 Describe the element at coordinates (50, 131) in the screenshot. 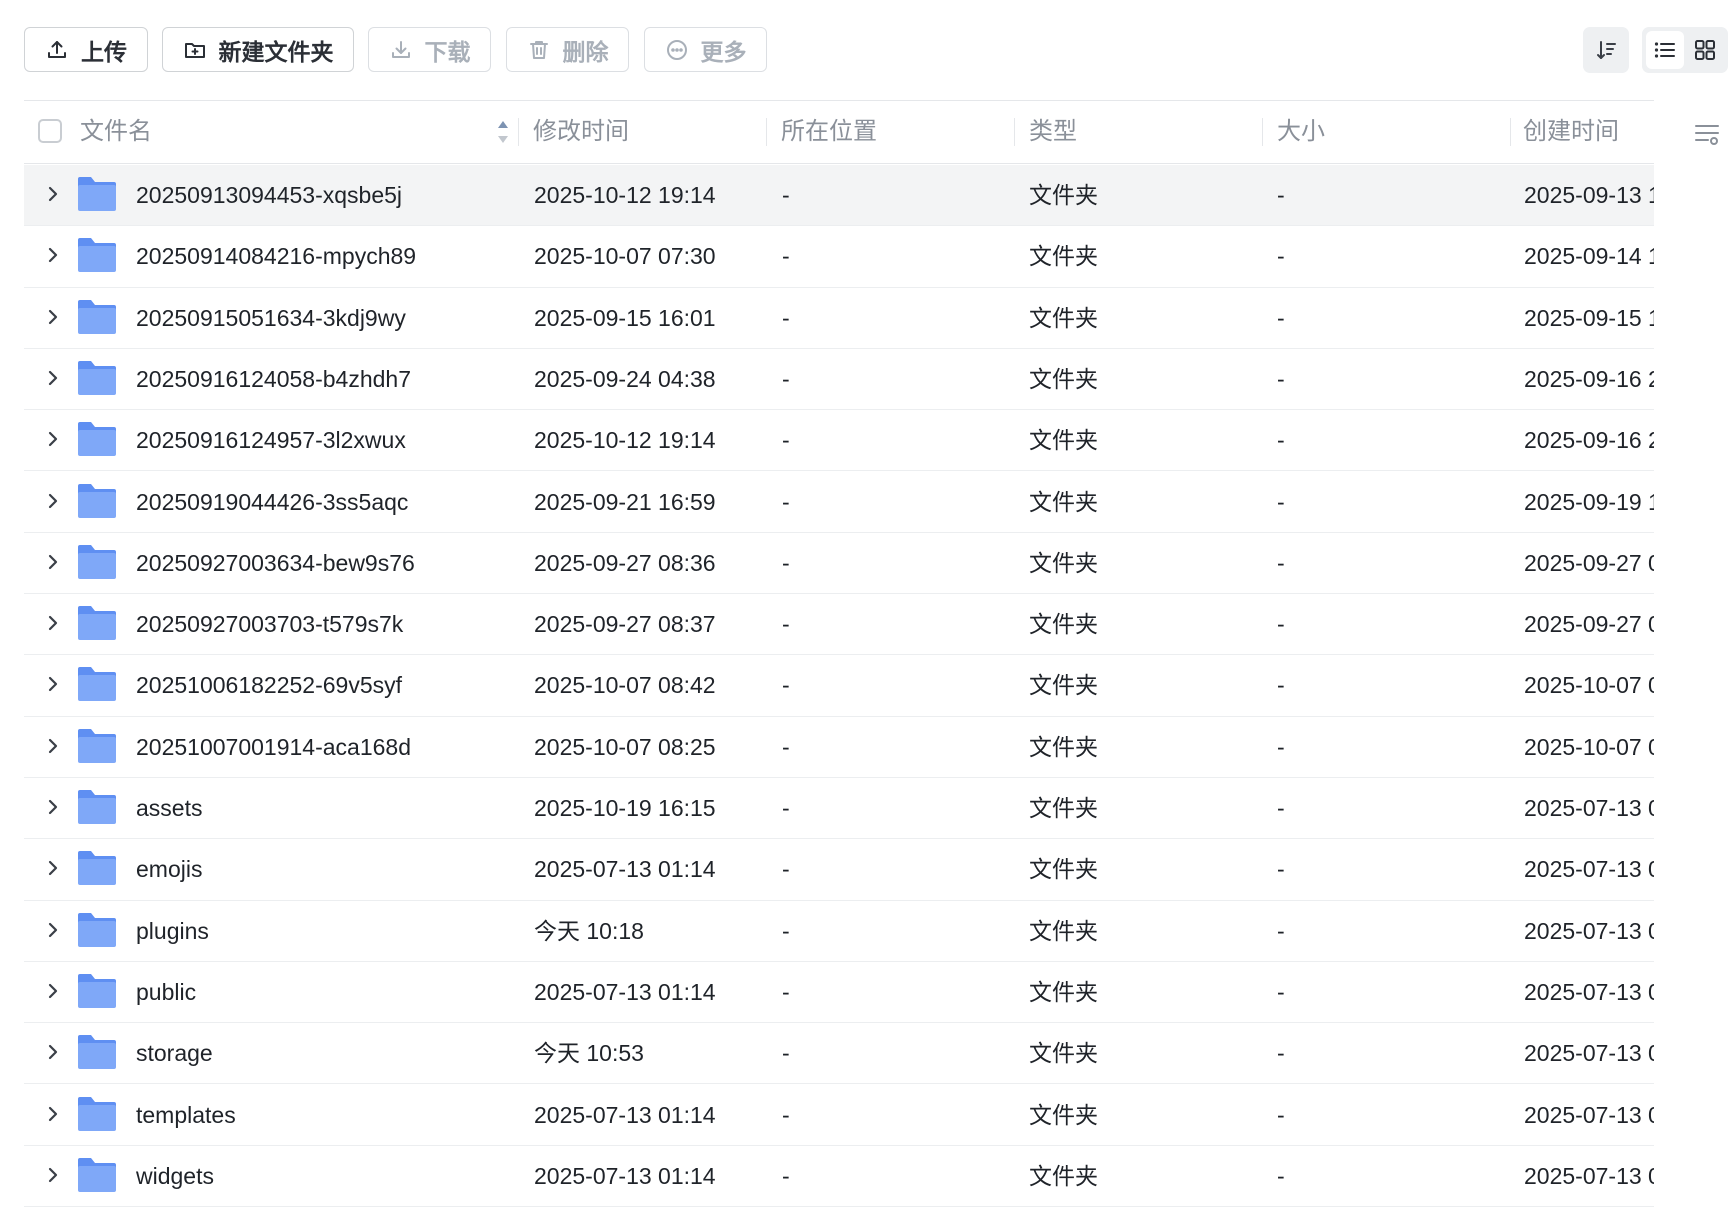

I see `select-all-checkbox` at that location.